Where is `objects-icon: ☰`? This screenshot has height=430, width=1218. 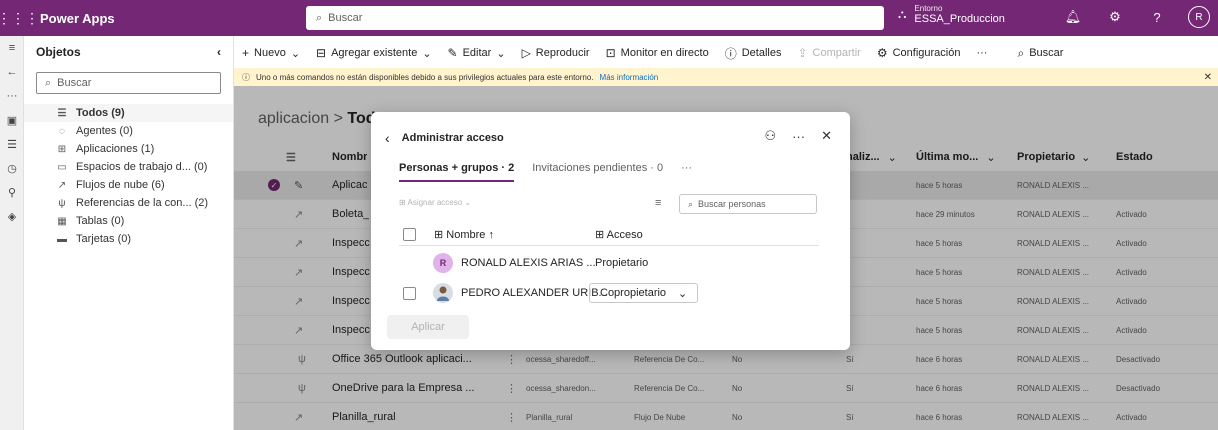 objects-icon: ☰ is located at coordinates (12, 144).